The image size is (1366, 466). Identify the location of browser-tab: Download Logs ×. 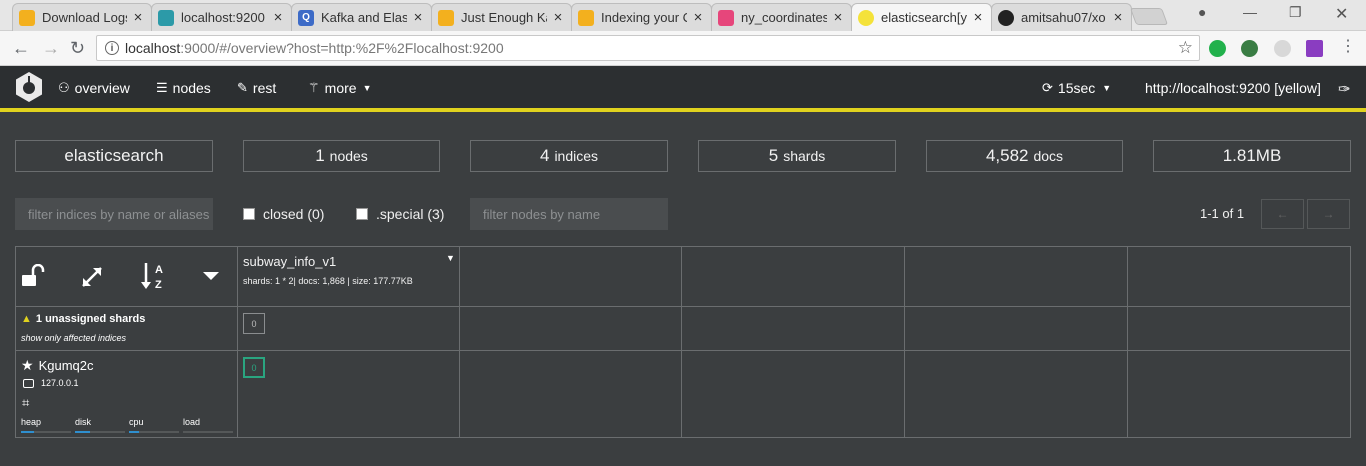
(82, 17).